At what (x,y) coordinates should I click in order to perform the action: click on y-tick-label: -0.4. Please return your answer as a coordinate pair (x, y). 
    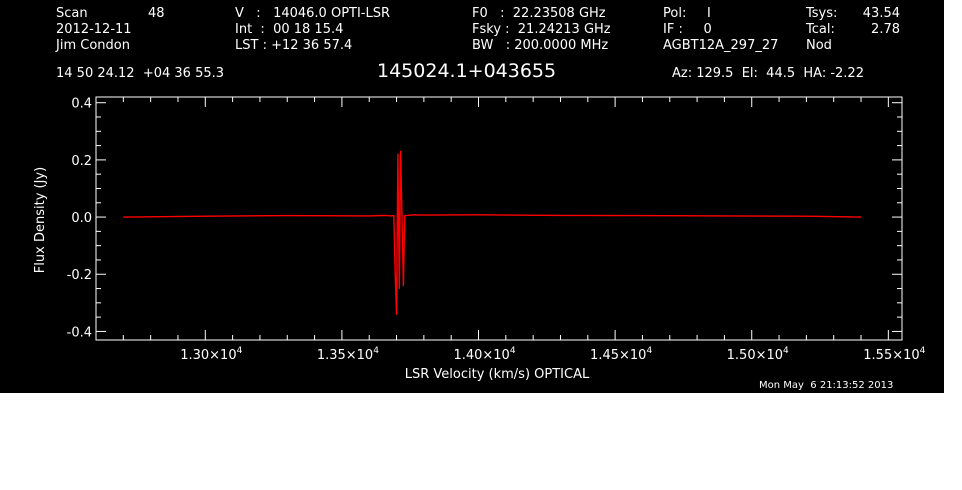
    Looking at the image, I should click on (79, 332).